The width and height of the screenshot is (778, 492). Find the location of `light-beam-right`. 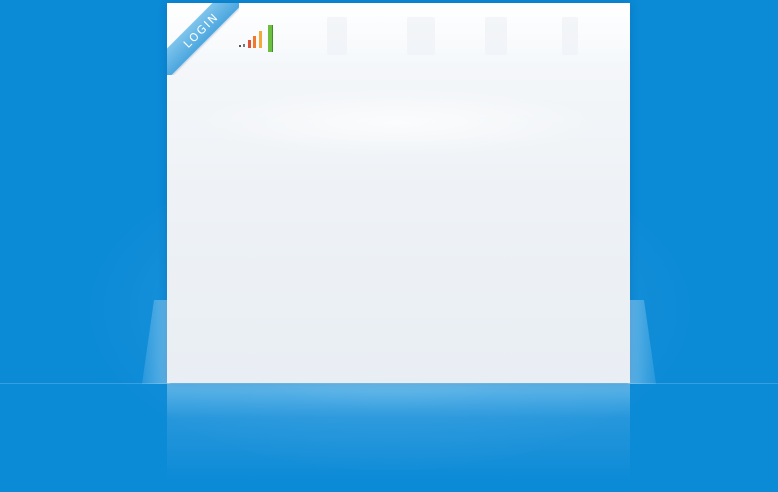

light-beam-right is located at coordinates (642, 342).